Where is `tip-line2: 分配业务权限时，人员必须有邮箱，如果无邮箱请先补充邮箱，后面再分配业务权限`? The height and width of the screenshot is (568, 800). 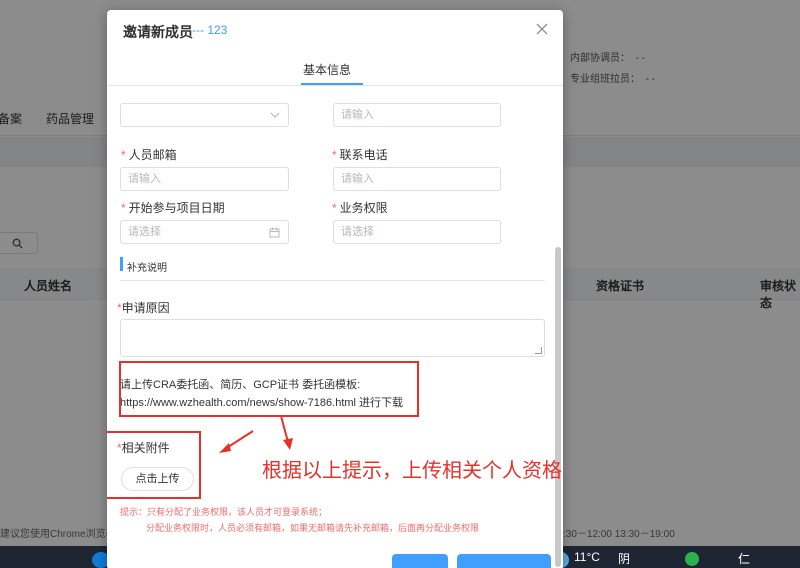 tip-line2: 分配业务权限时，人员必须有邮箱，如果无邮箱请先补充邮箱，后面再分配业务权限 is located at coordinates (313, 528).